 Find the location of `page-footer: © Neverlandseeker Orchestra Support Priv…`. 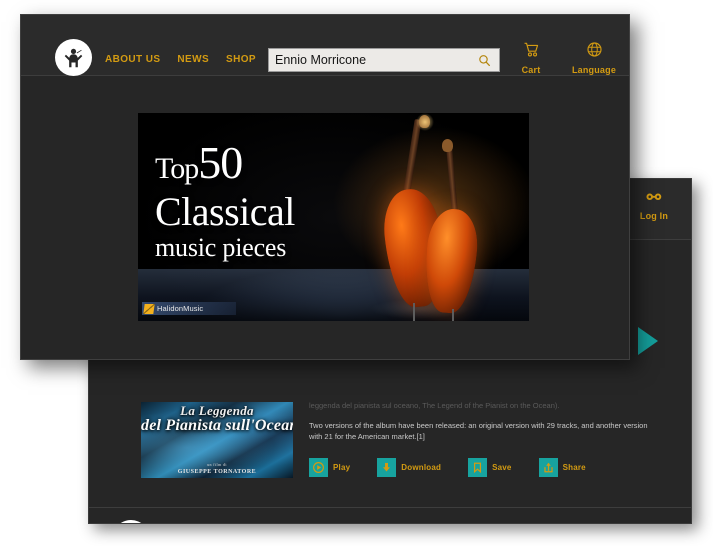

page-footer: © Neverlandseeker Orchestra Support Priv… is located at coordinates (390, 515).